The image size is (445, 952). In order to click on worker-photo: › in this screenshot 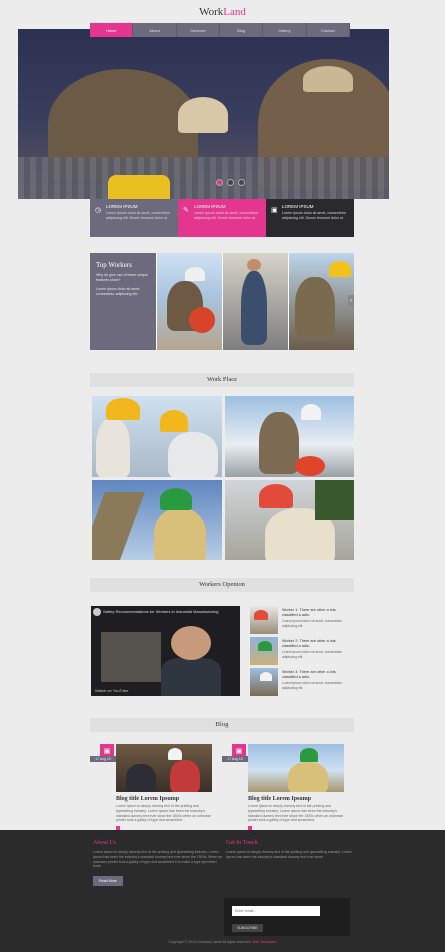, I will do `click(321, 301)`.